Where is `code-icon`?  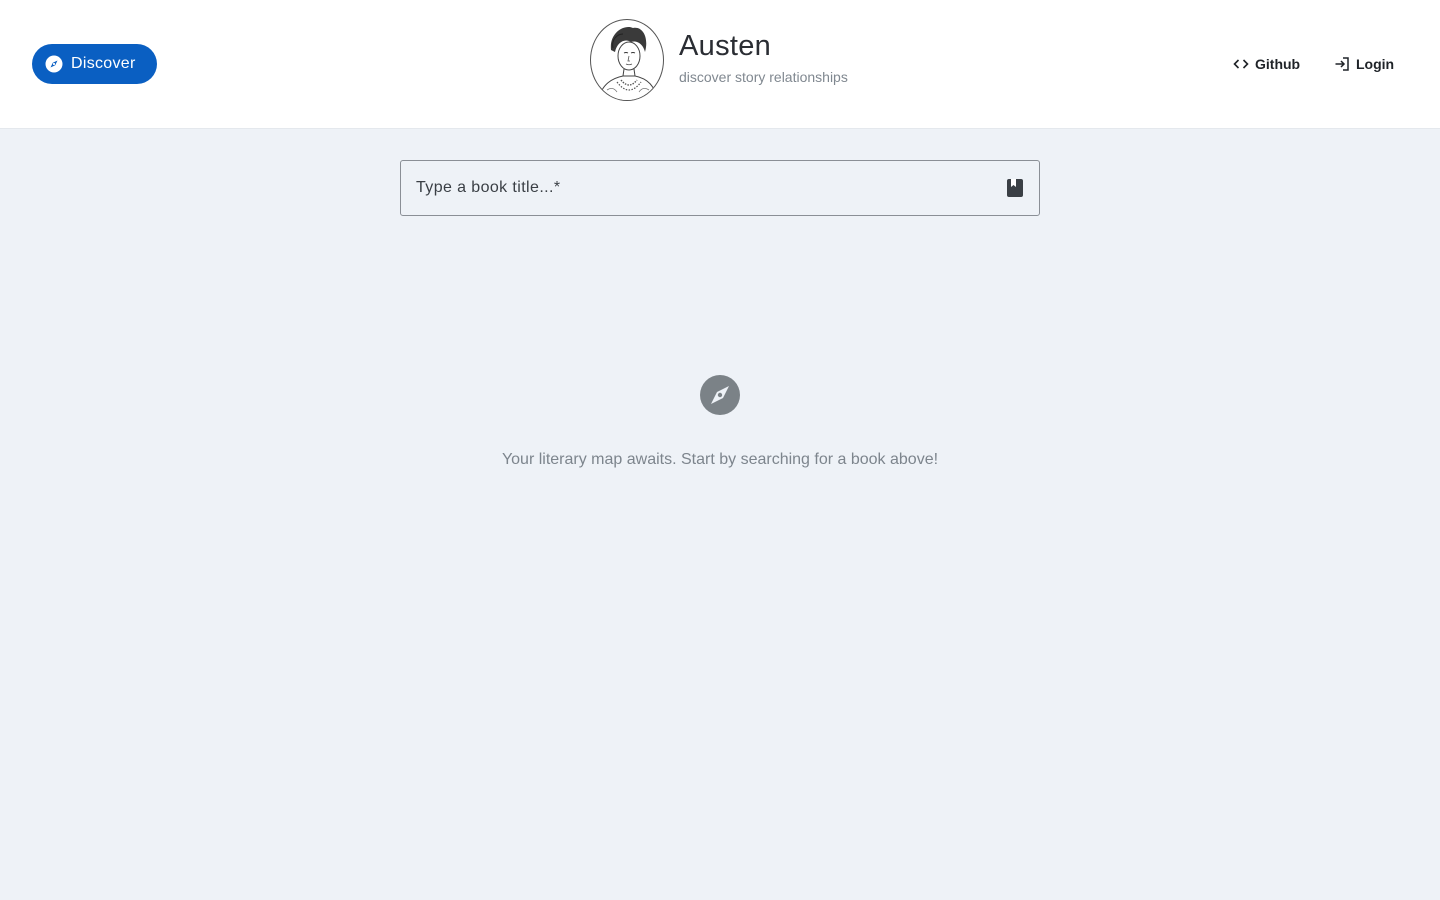
code-icon is located at coordinates (1241, 64).